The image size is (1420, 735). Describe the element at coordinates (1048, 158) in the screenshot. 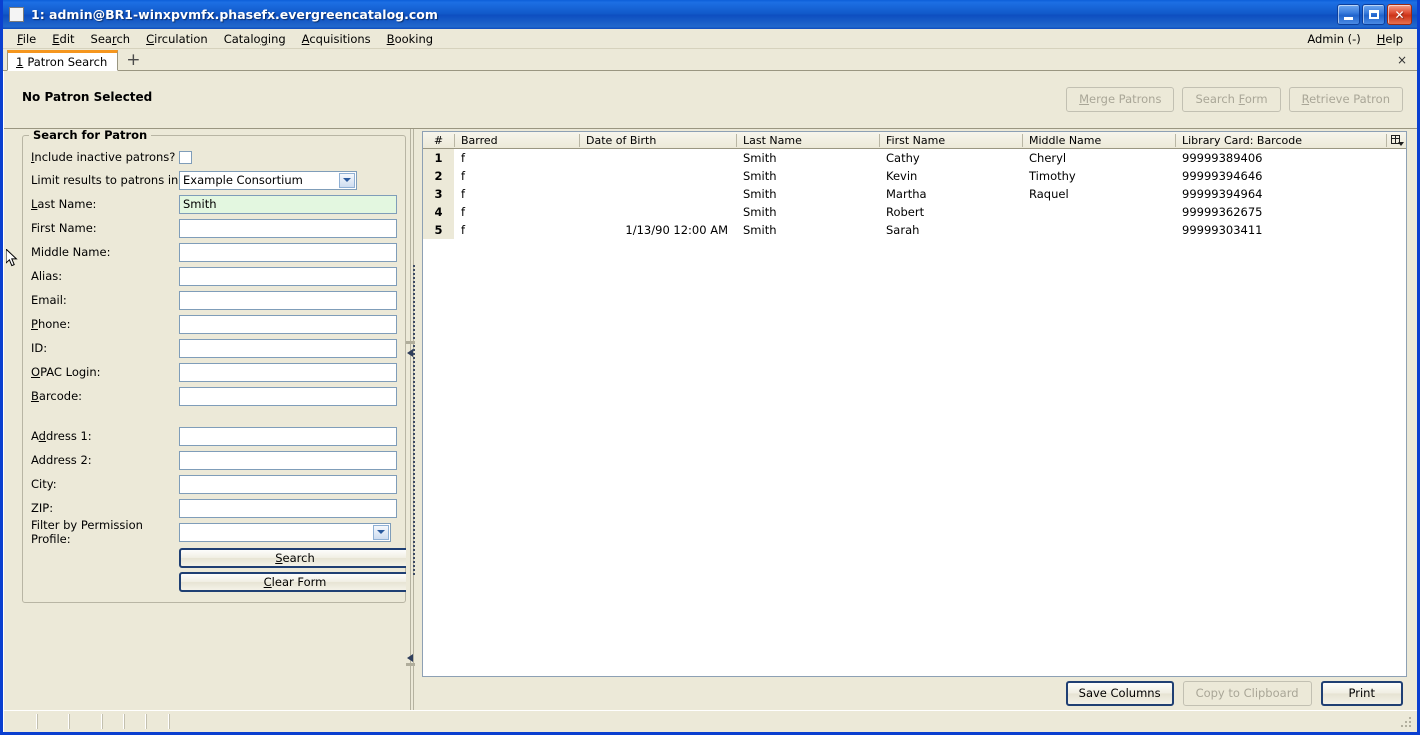

I see `cell-middle-name: Cheryl` at that location.